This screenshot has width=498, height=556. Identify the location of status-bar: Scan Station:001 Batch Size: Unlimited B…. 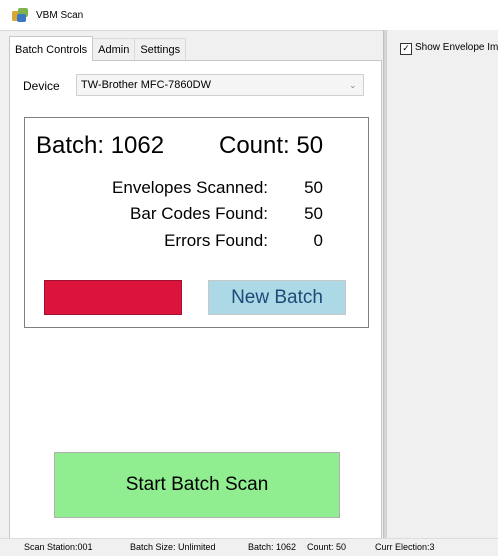
(249, 547).